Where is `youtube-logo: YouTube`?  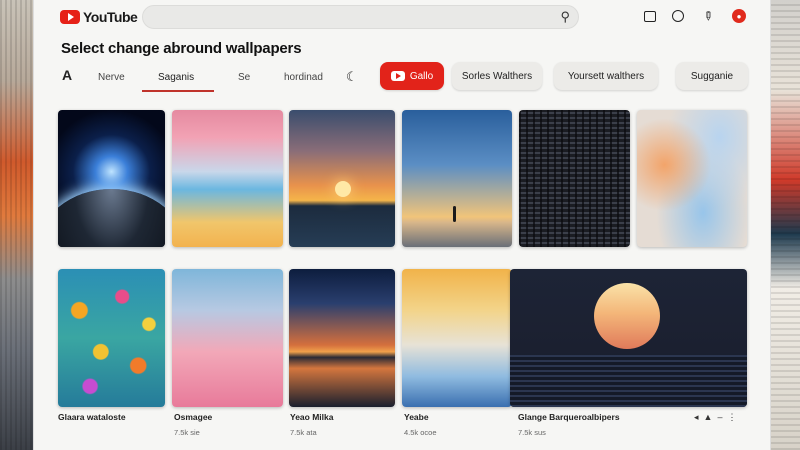 youtube-logo: YouTube is located at coordinates (99, 17).